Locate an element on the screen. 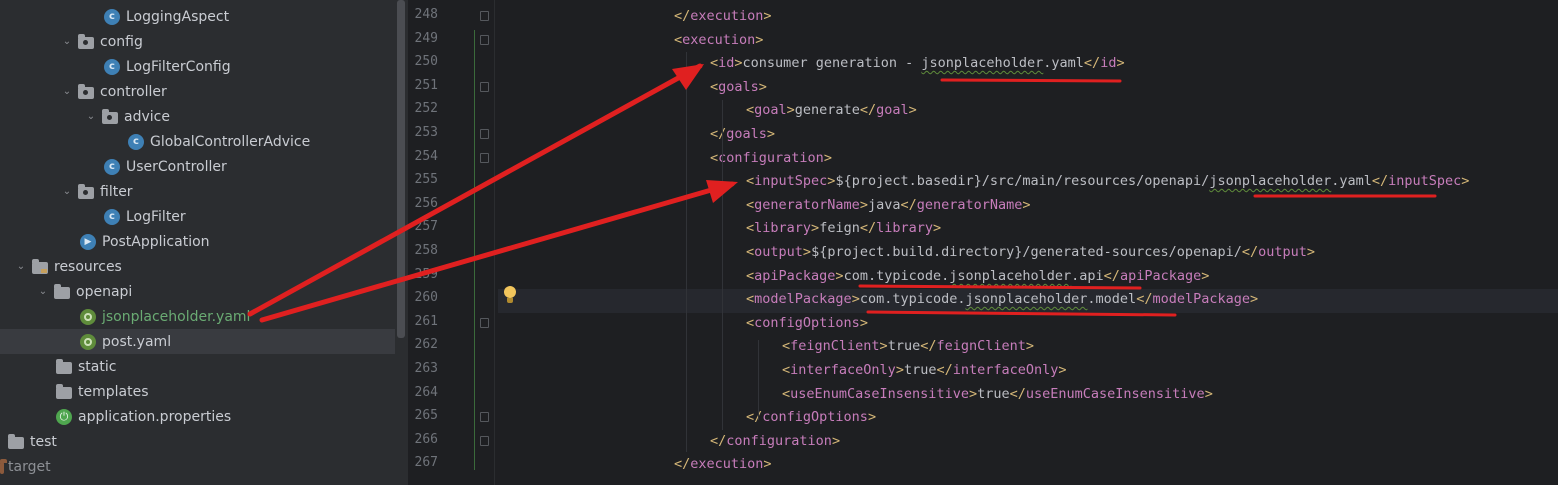  tree-item-globalcontrolleradvice: c GlobalControllerAdvice is located at coordinates (197, 141).